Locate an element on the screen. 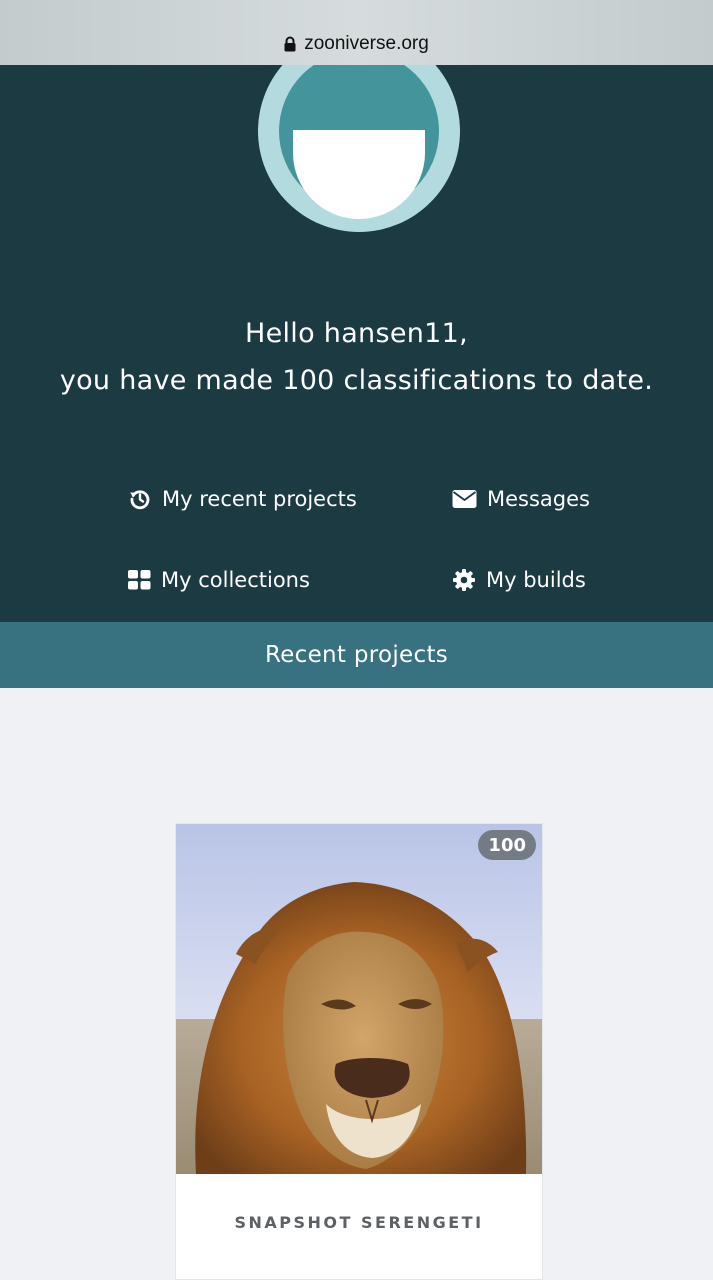 Image resolution: width=713 pixels, height=1280 pixels. greeting-line-1: Hello hansen11, is located at coordinates (356, 333).